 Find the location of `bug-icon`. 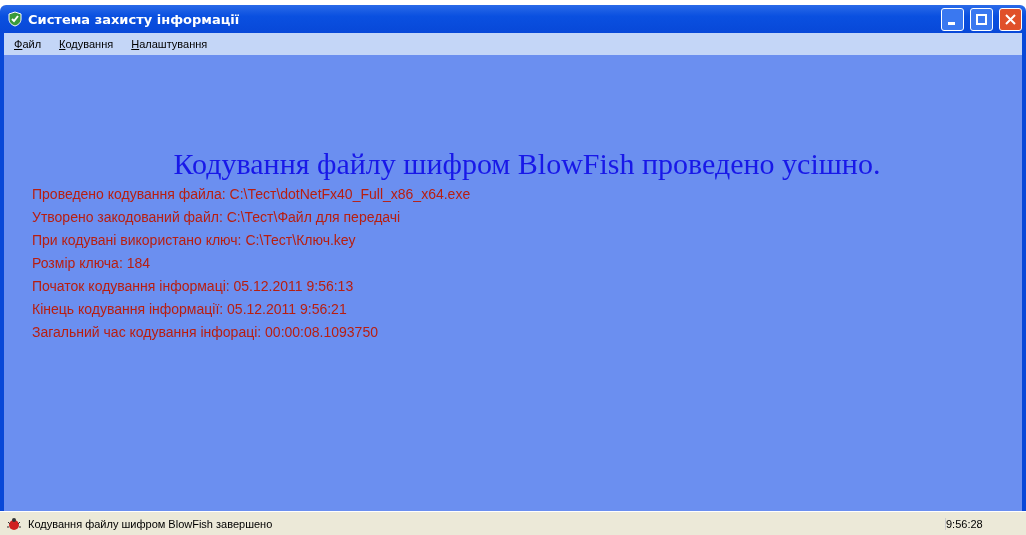

bug-icon is located at coordinates (14, 523).